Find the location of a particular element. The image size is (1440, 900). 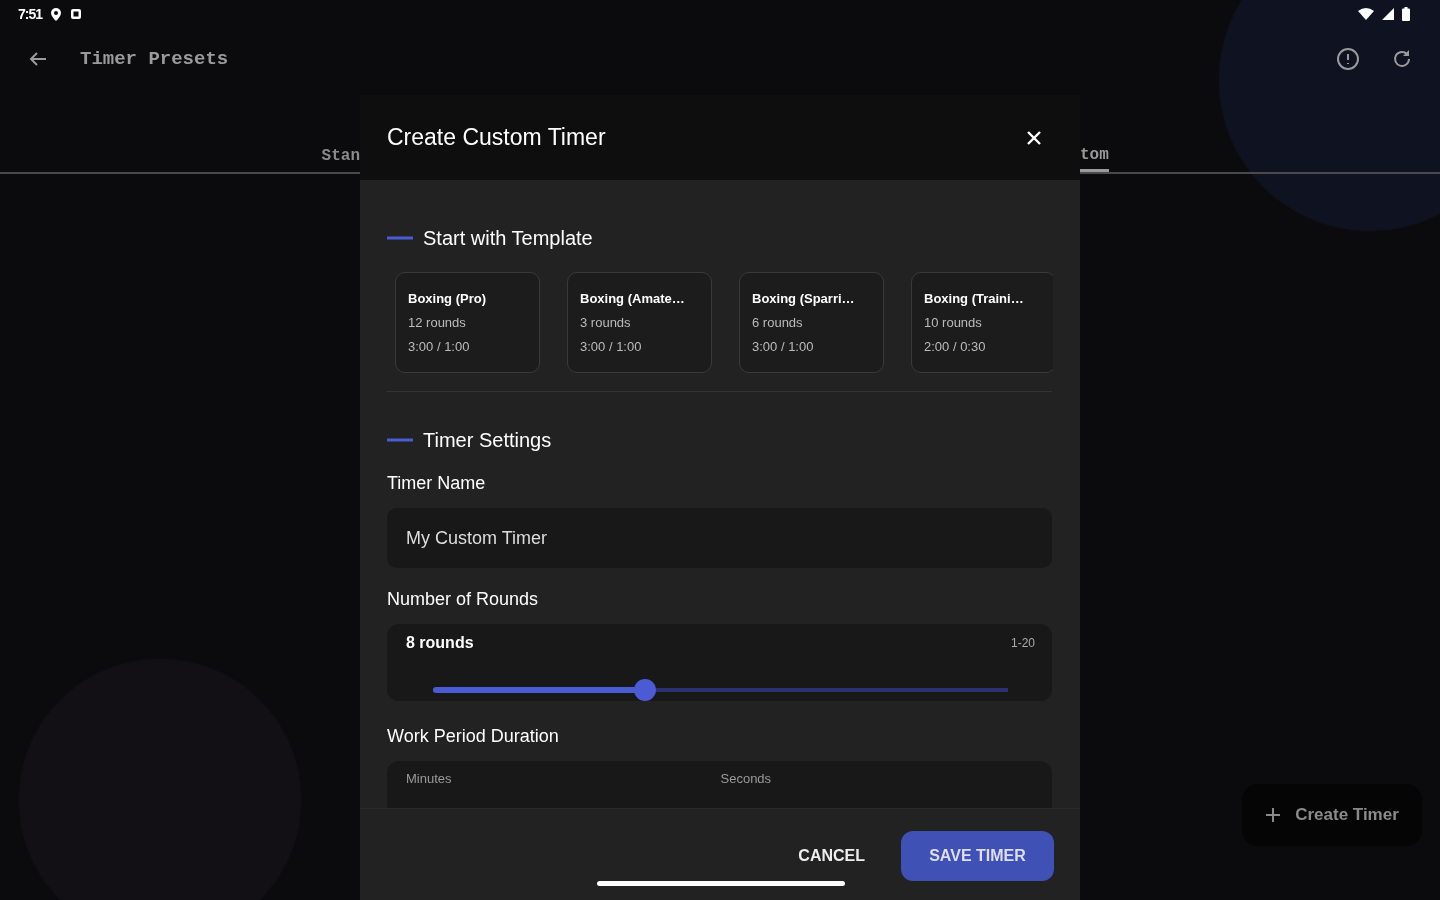

save-button: SAVE TIMER is located at coordinates (977, 856).